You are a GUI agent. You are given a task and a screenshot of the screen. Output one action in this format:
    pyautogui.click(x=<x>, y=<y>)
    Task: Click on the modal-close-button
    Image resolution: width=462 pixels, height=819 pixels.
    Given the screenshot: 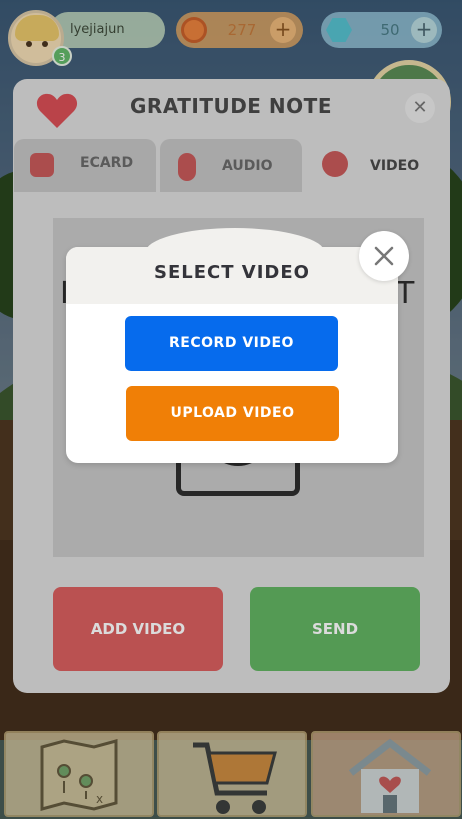 What is the action you would take?
    pyautogui.click(x=384, y=256)
    